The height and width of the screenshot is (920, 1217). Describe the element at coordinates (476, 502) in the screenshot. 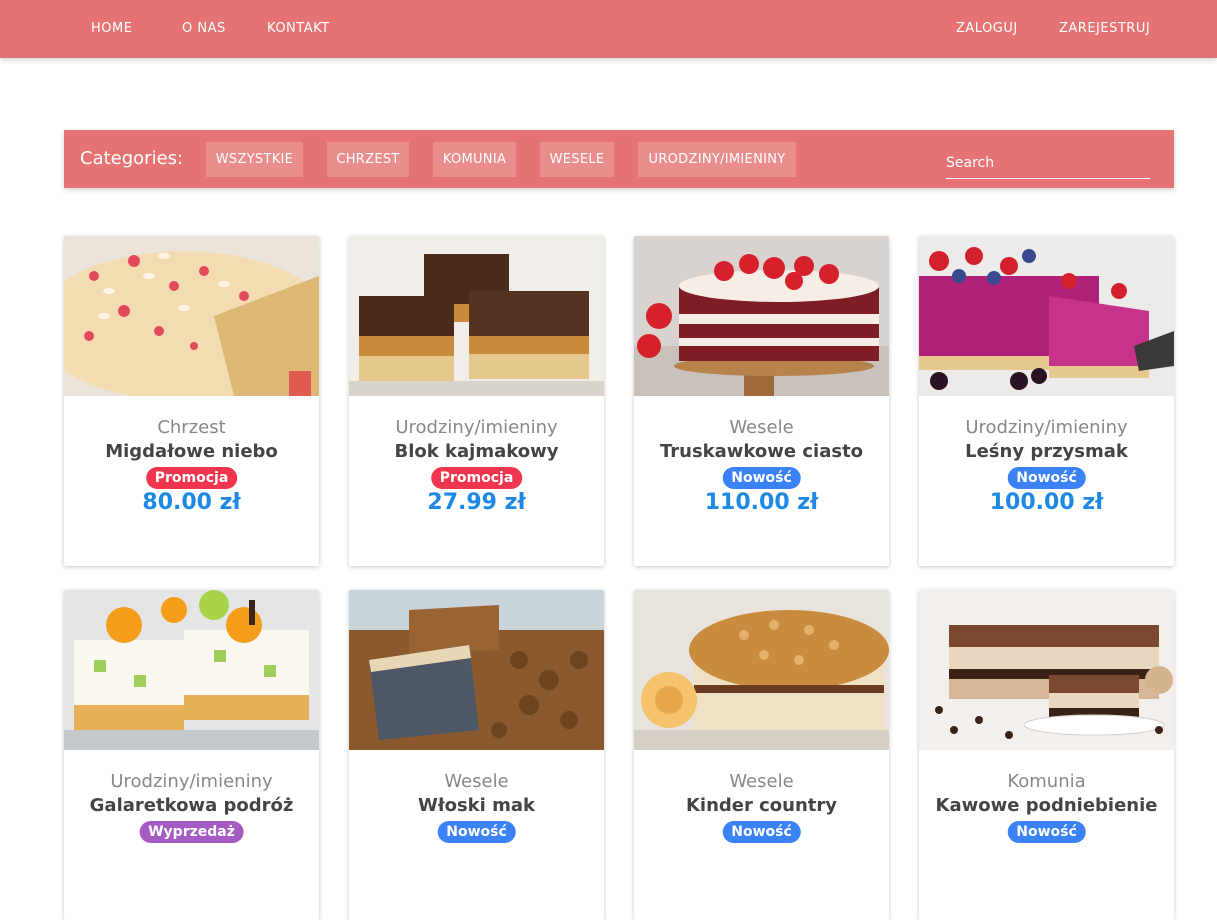

I see `product-price: 27.99 zł` at that location.